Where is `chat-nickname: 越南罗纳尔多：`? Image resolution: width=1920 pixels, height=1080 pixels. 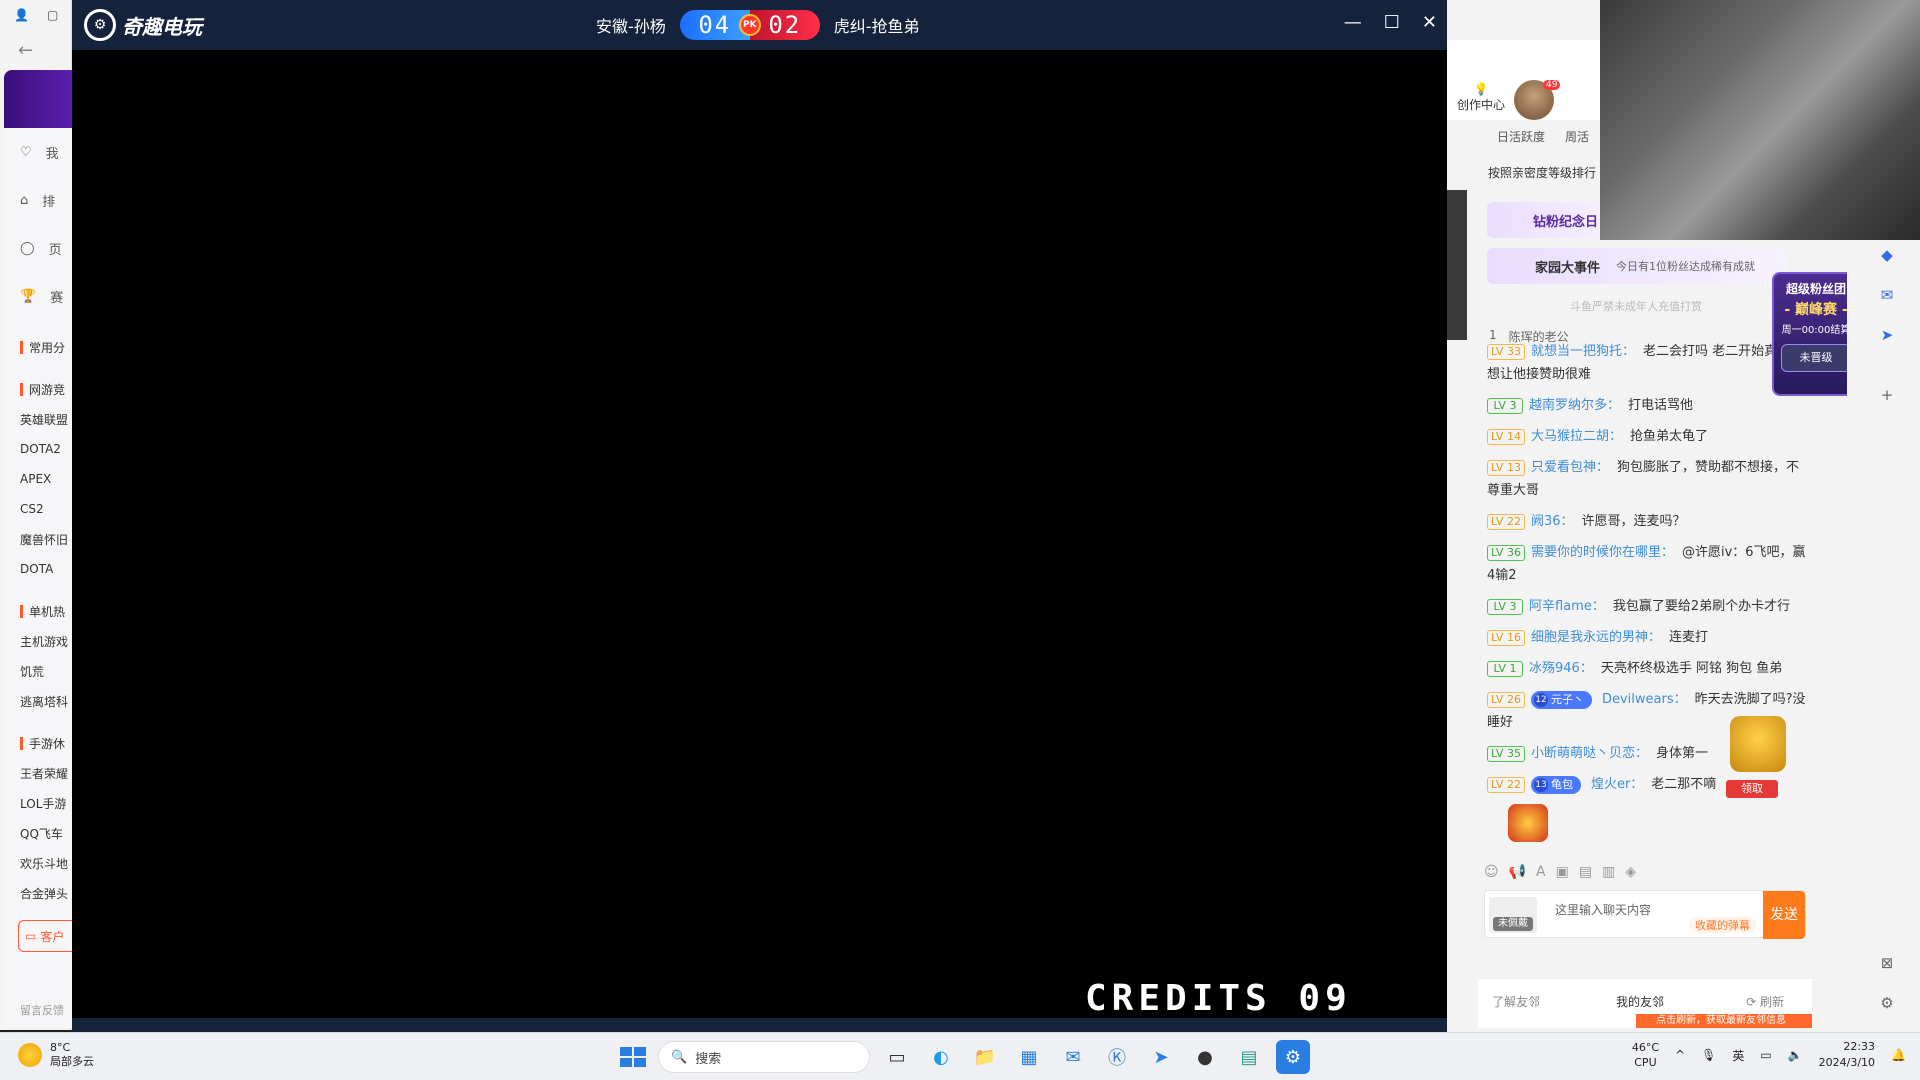
chat-nickname: 越南罗纳尔多： is located at coordinates (1574, 405).